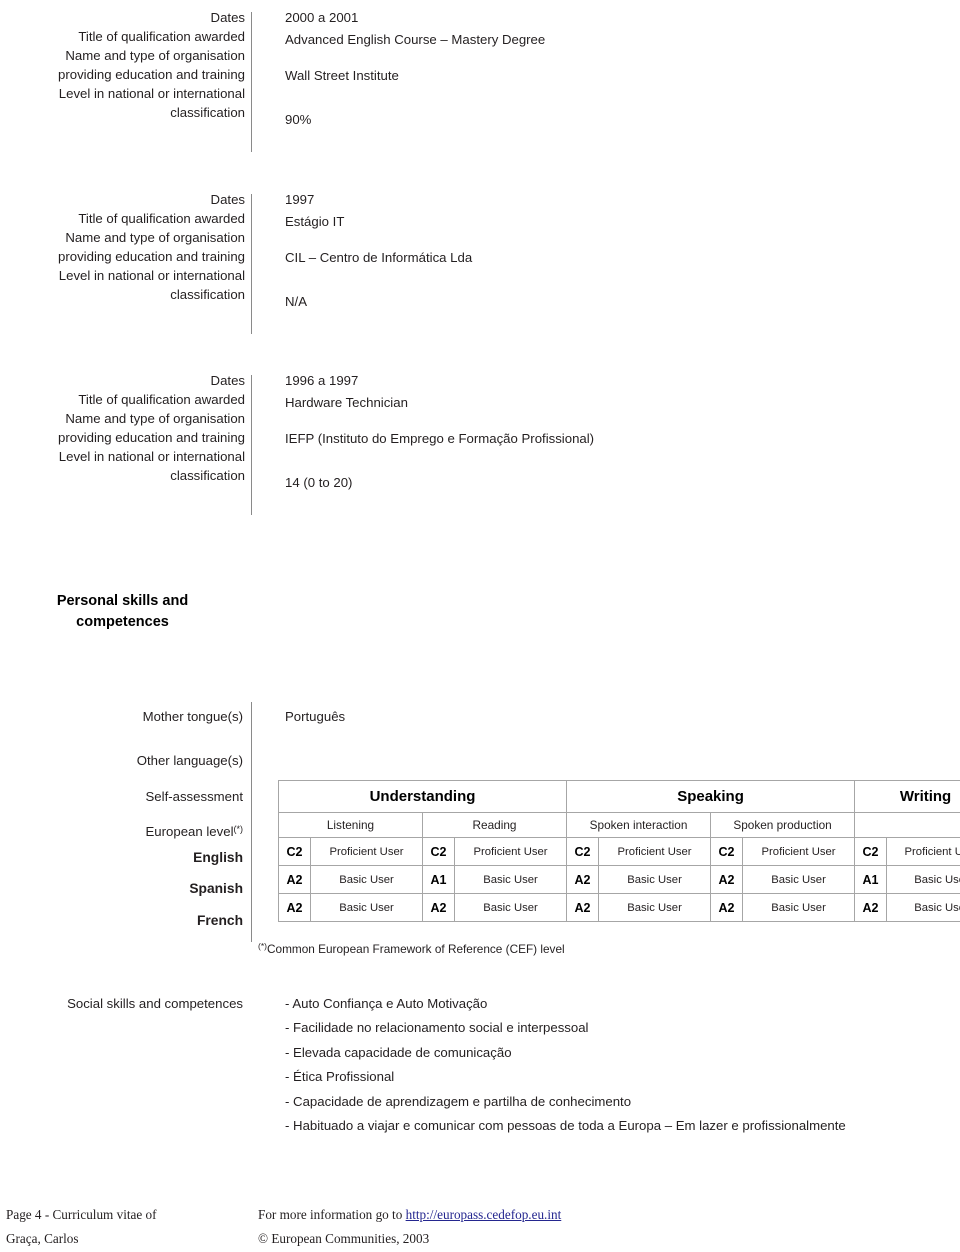 The height and width of the screenshot is (1252, 960). I want to click on personal-skills-heading-line1: Personal skills and, so click(122, 601).